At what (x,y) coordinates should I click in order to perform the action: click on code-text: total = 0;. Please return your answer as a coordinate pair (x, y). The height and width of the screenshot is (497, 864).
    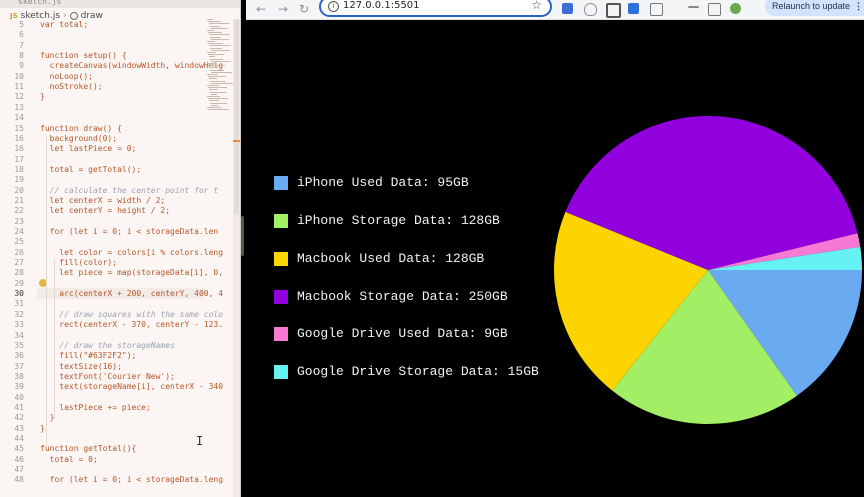
    Looking at the image, I should click on (69, 459).